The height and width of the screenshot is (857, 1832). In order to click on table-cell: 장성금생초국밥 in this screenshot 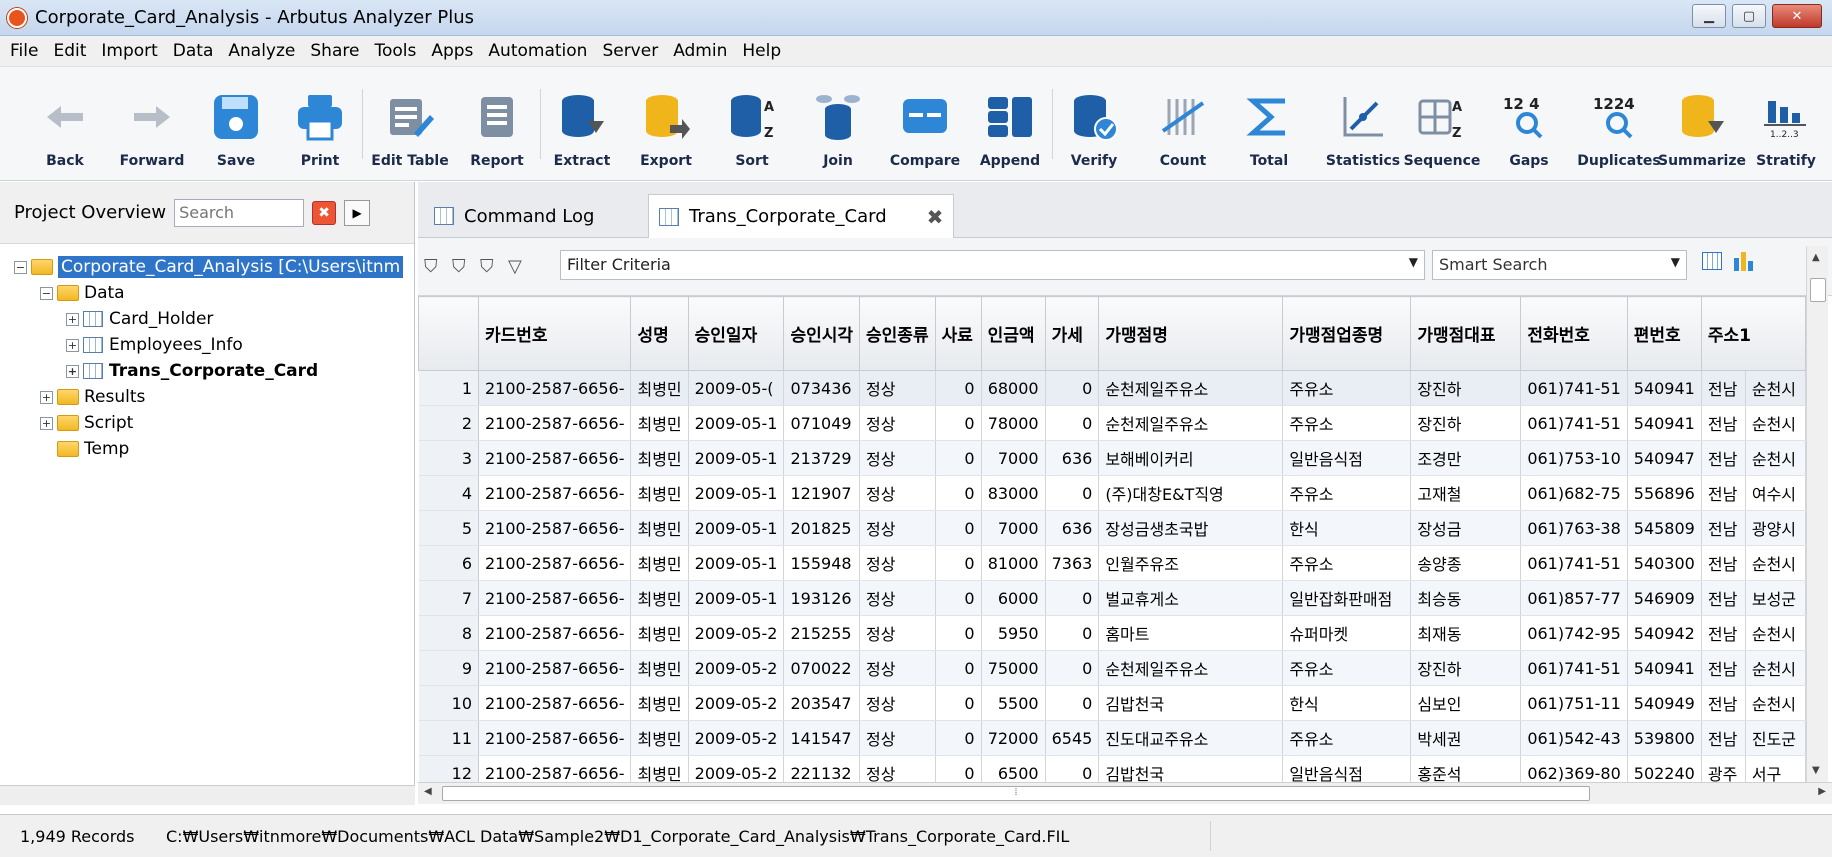, I will do `click(1191, 528)`.